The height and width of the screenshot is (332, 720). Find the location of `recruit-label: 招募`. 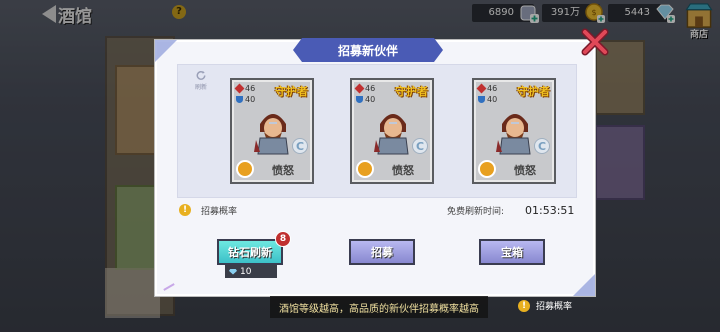

recruit-label: 招募 is located at coordinates (382, 252).